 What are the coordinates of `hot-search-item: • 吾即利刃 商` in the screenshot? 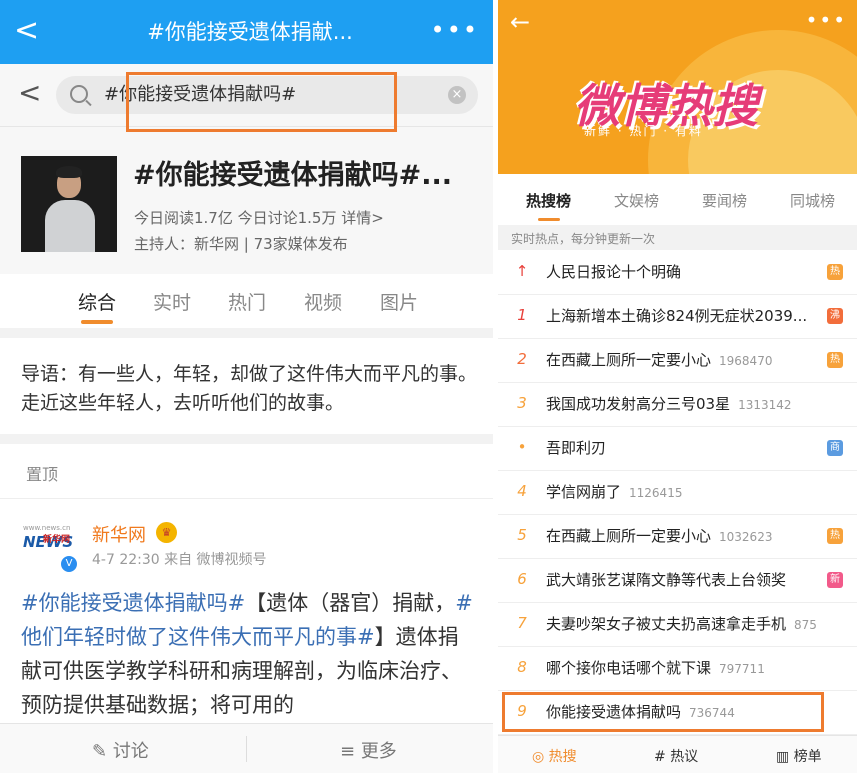 It's located at (677, 448).